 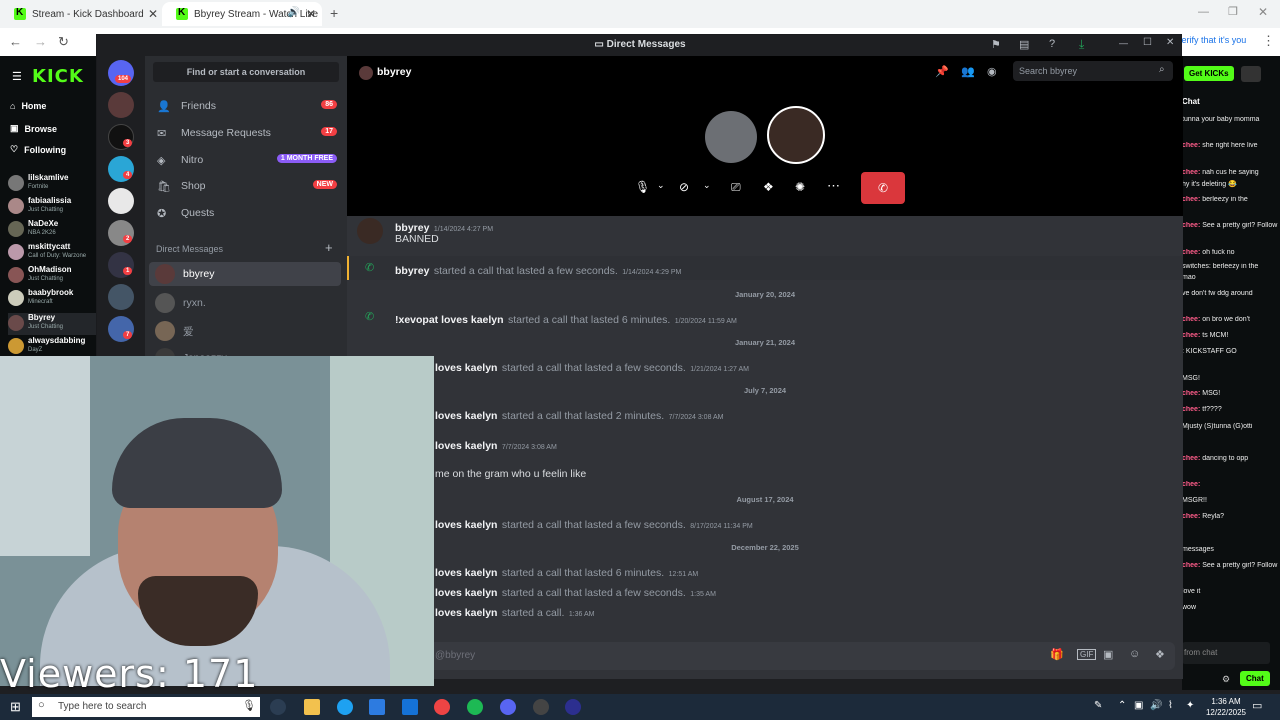 What do you see at coordinates (1211, 40) in the screenshot?
I see `verify-identity-link: Verify that it's you` at bounding box center [1211, 40].